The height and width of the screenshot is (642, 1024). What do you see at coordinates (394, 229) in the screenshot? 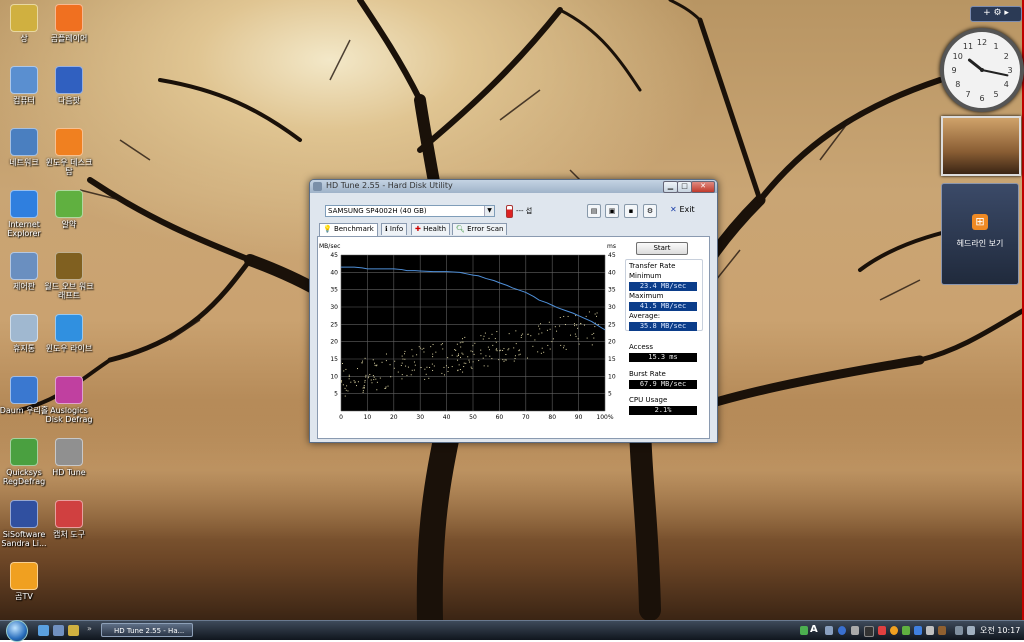
I see `tab-info: ℹ Info` at bounding box center [394, 229].